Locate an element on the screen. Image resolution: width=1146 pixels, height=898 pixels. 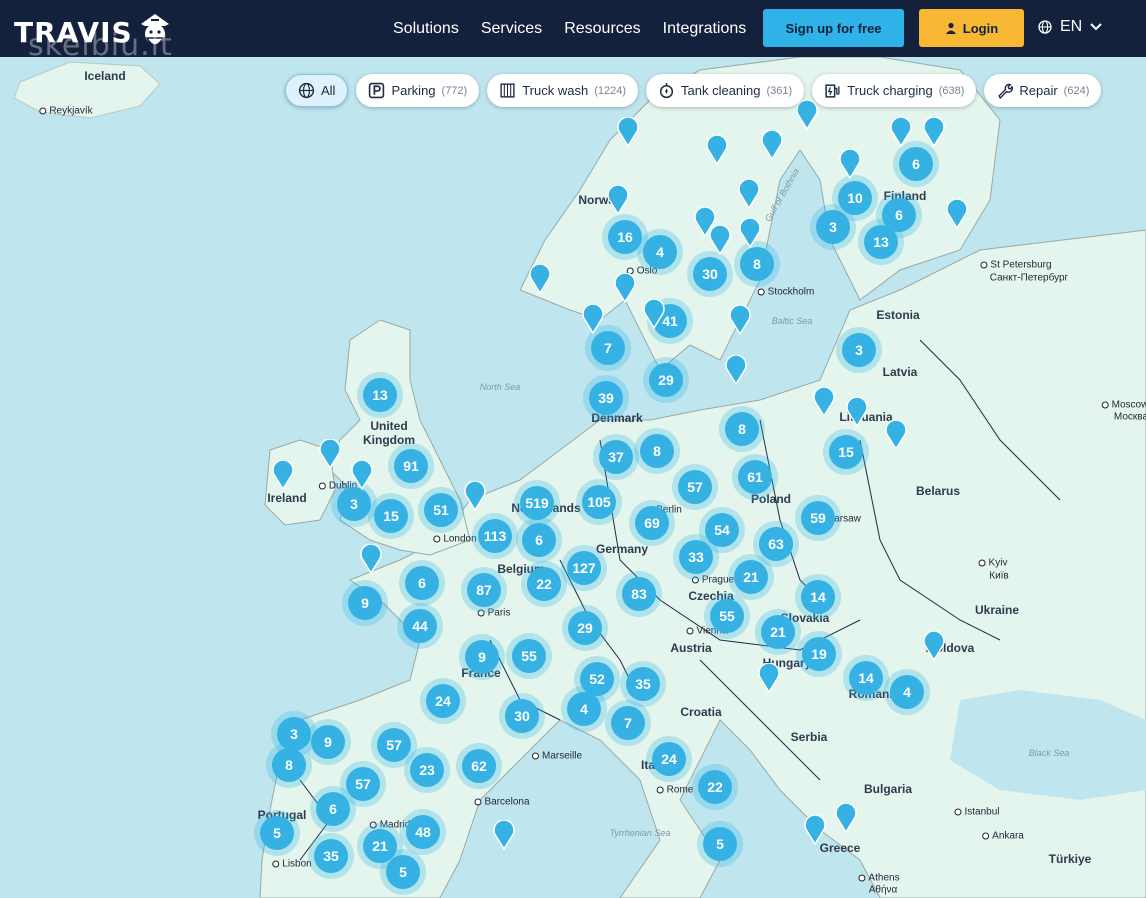
map-cluster: 57 is located at coordinates (695, 487).